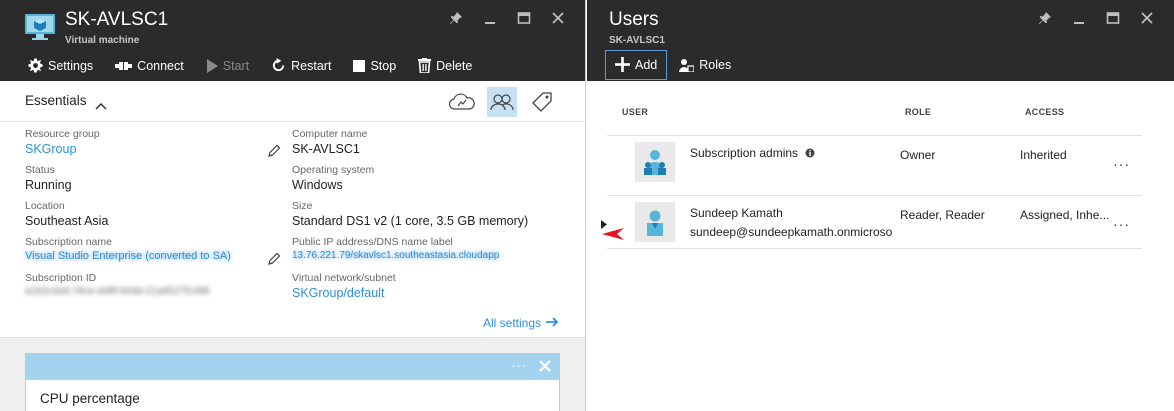 The image size is (1174, 411). What do you see at coordinates (635, 112) in the screenshot?
I see `column-header-user: USER` at bounding box center [635, 112].